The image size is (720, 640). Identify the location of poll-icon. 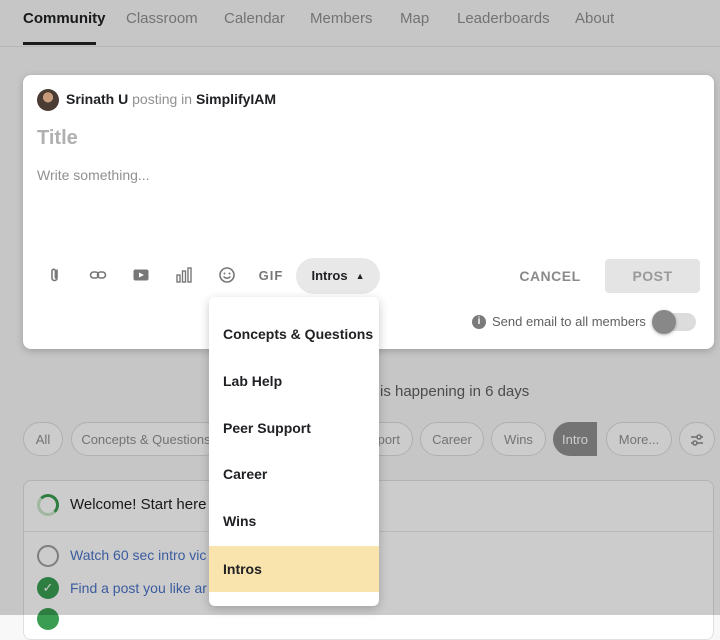
(184, 275).